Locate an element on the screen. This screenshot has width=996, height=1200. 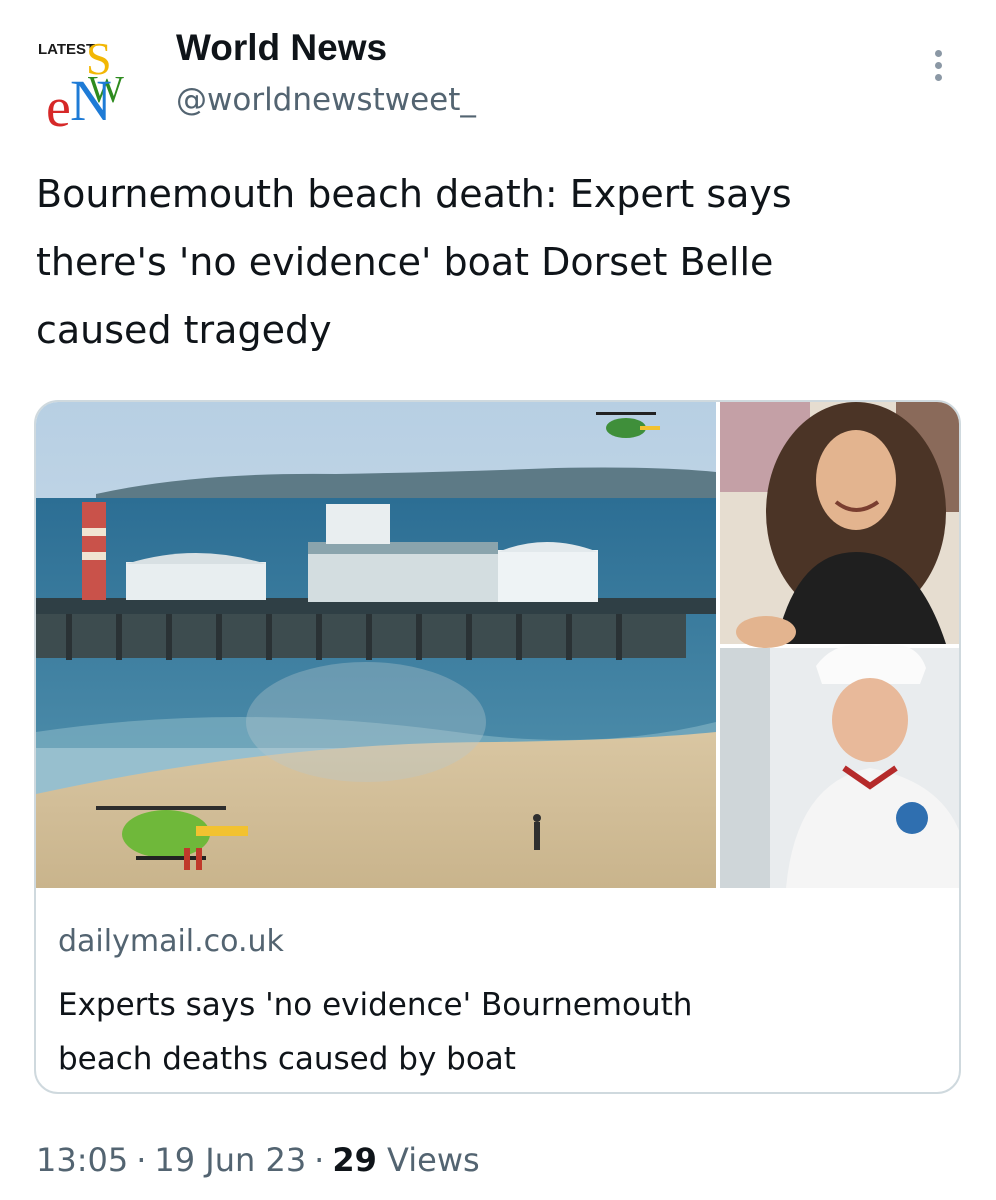
views-count: 29 is located at coordinates (354, 1160).